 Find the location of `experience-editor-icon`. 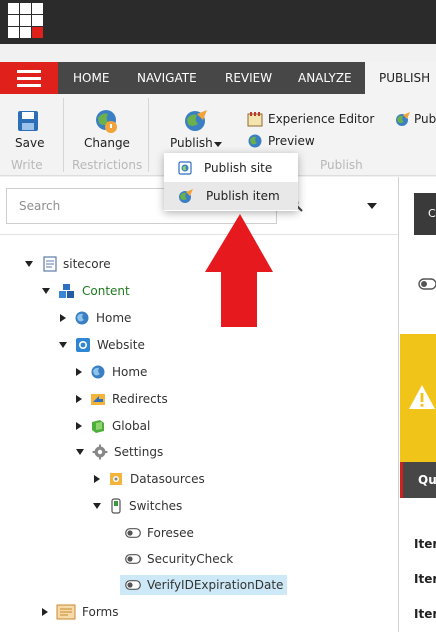

experience-editor-icon is located at coordinates (255, 119).